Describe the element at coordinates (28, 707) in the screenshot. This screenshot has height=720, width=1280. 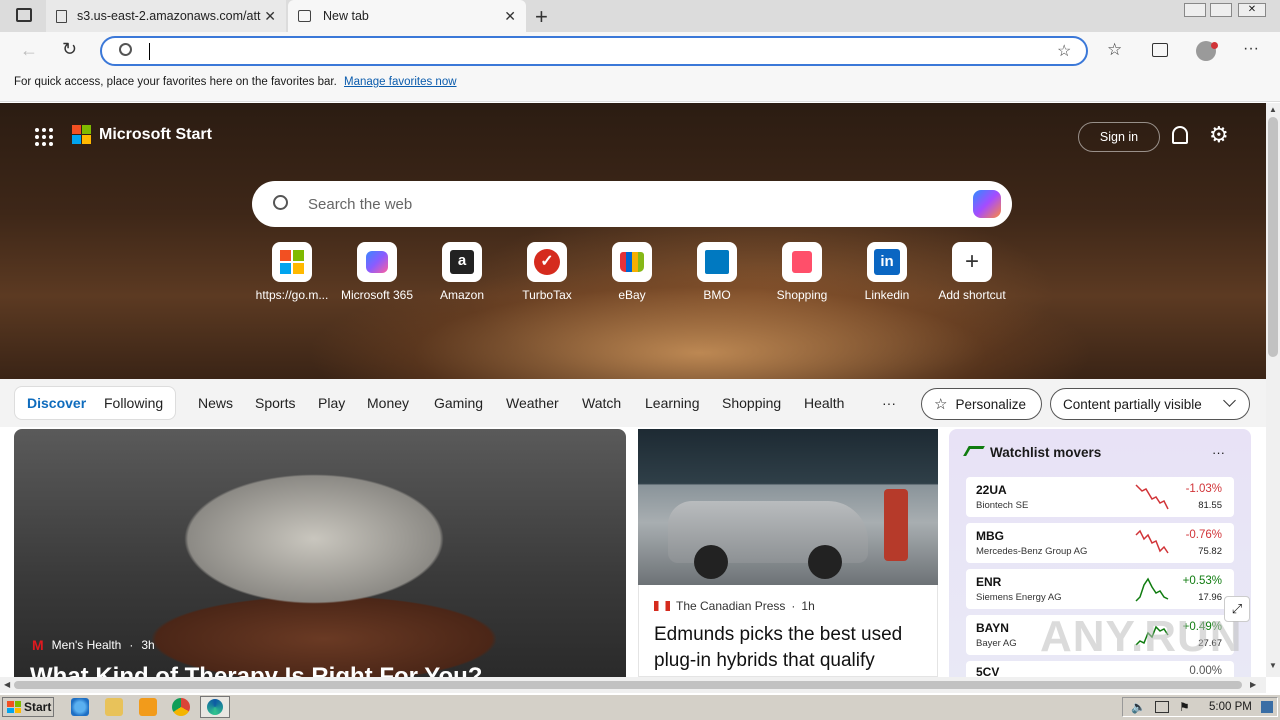
I see `start-button: Start` at that location.